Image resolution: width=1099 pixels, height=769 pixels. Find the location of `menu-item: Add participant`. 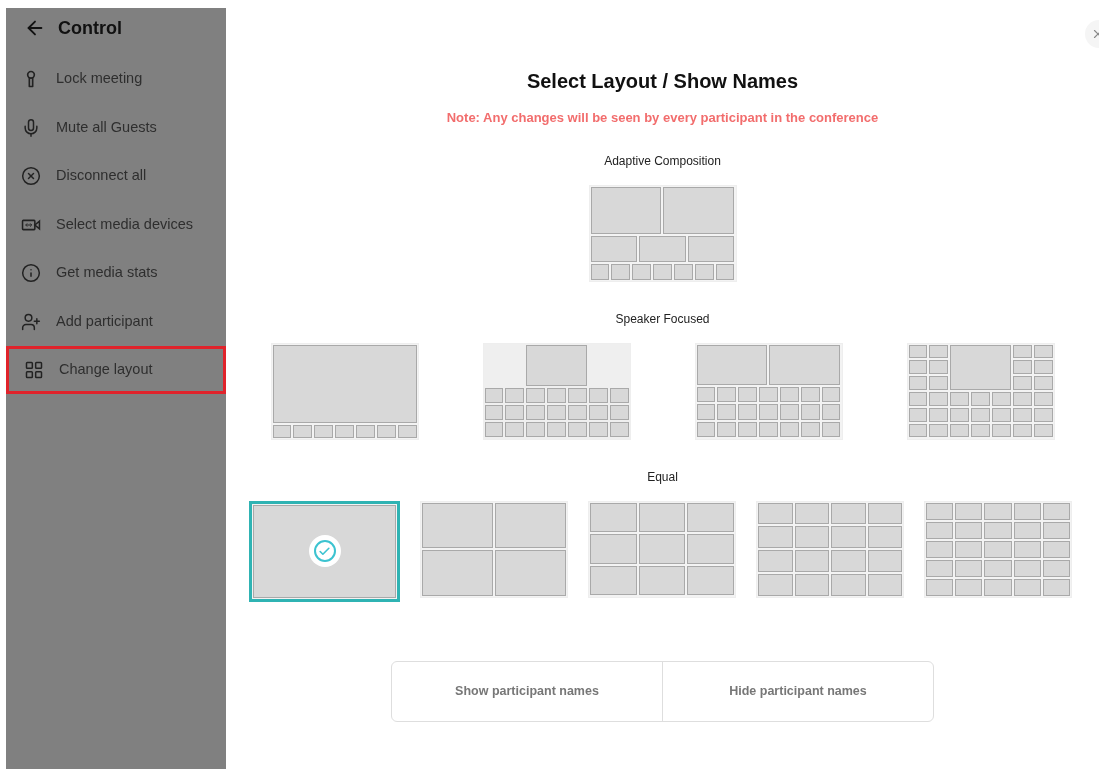

menu-item: Add participant is located at coordinates (116, 321).